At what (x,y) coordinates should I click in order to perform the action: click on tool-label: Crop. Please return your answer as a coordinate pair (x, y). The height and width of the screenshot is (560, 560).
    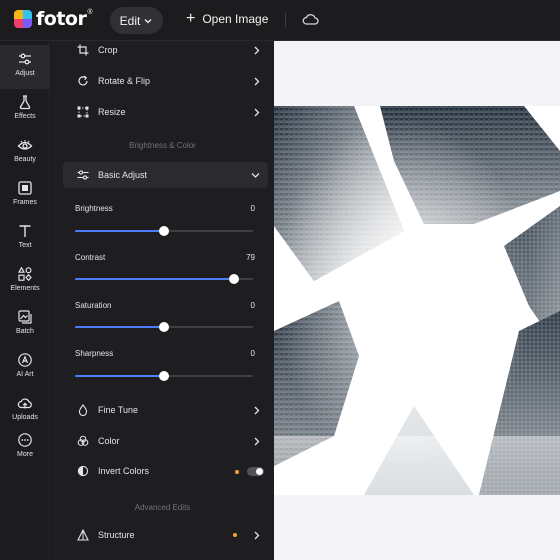
    Looking at the image, I should click on (108, 50).